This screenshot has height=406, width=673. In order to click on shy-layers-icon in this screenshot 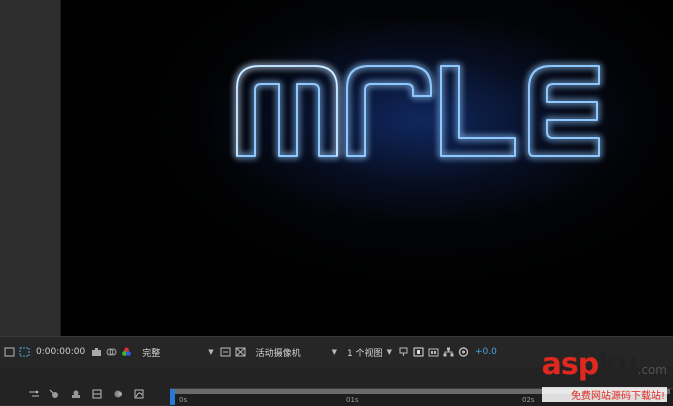, I will do `click(76, 394)`.